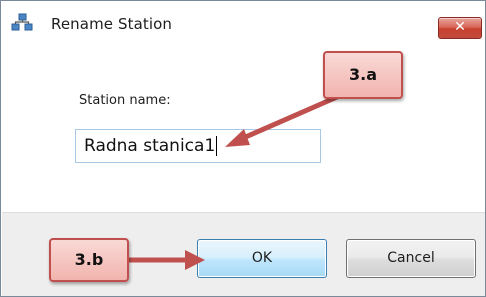 This screenshot has height=297, width=486. Describe the element at coordinates (150, 146) in the screenshot. I see `station-name-value: Radna stanica1` at that location.